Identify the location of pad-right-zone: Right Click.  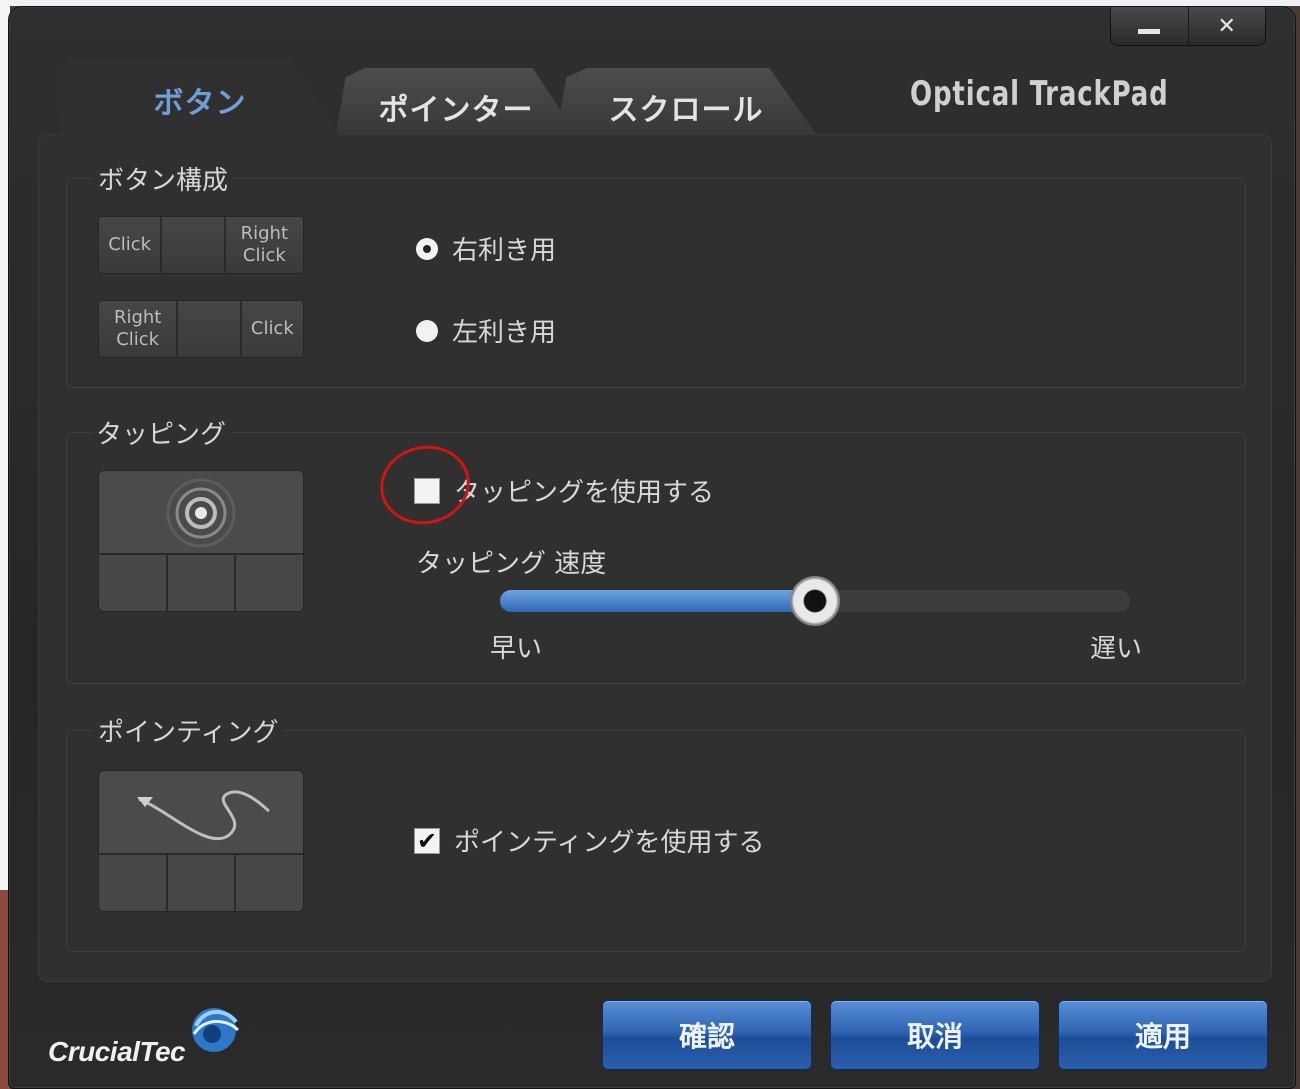
(263, 245).